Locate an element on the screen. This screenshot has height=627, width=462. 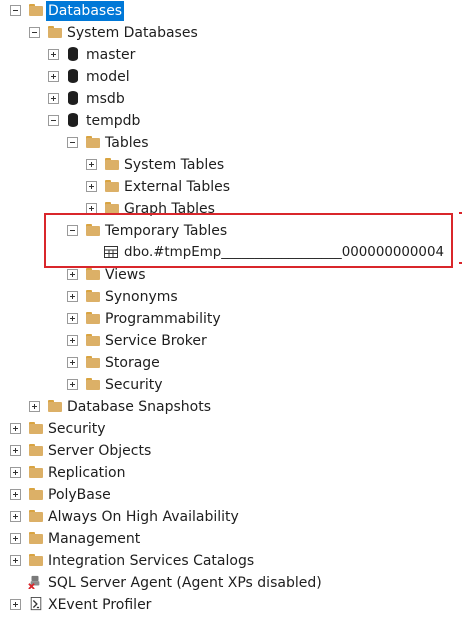
tree-node-management: Management is located at coordinates (231, 539).